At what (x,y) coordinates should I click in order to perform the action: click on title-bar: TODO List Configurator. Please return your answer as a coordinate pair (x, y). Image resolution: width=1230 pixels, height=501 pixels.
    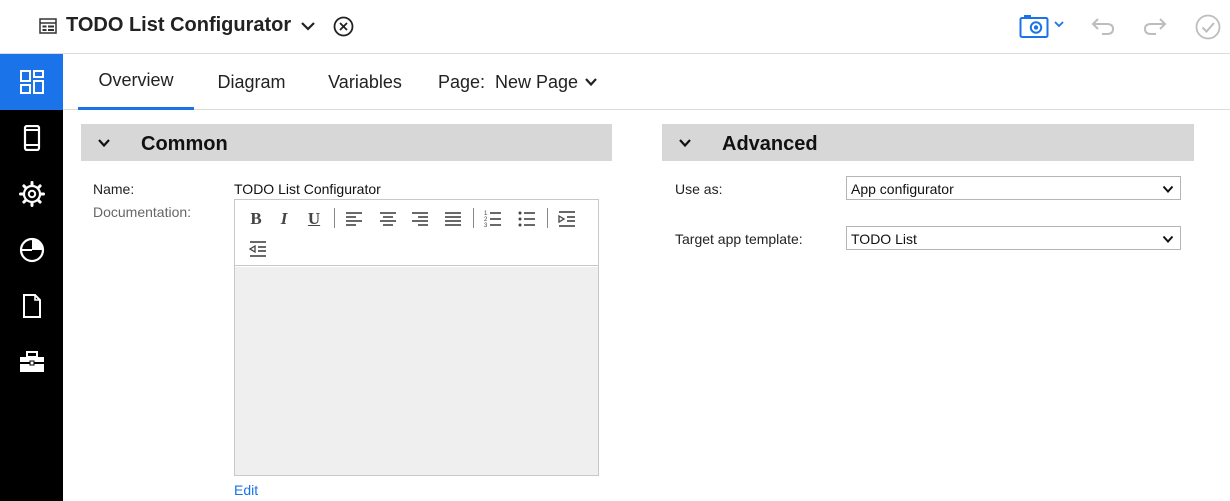
    Looking at the image, I should click on (615, 27).